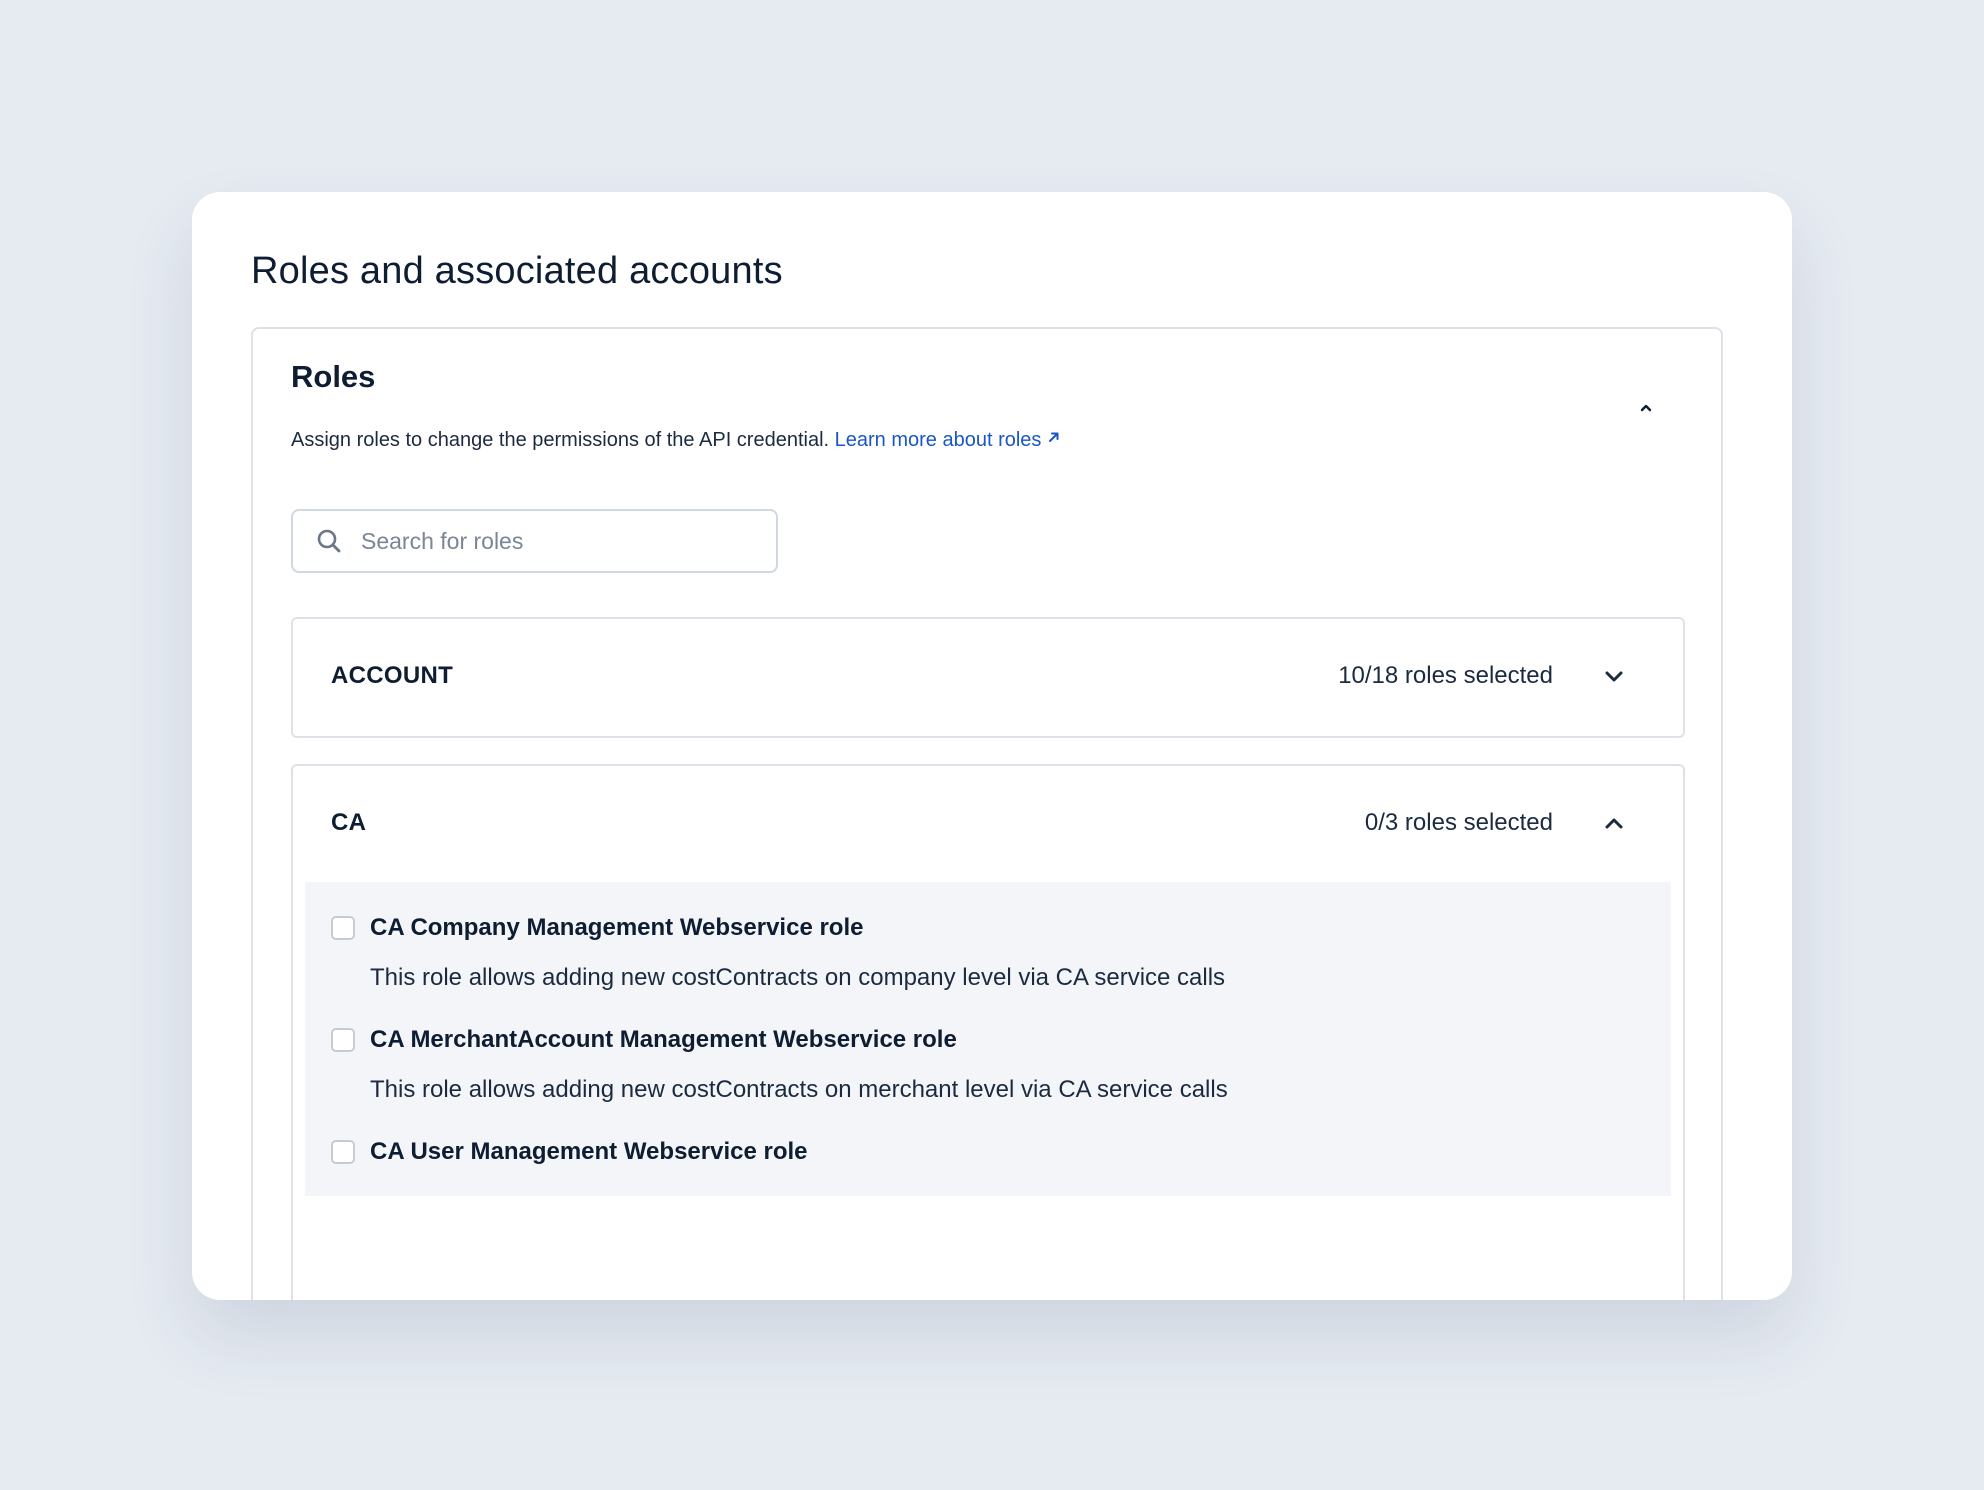  I want to click on external-link-icon, so click(1054, 437).